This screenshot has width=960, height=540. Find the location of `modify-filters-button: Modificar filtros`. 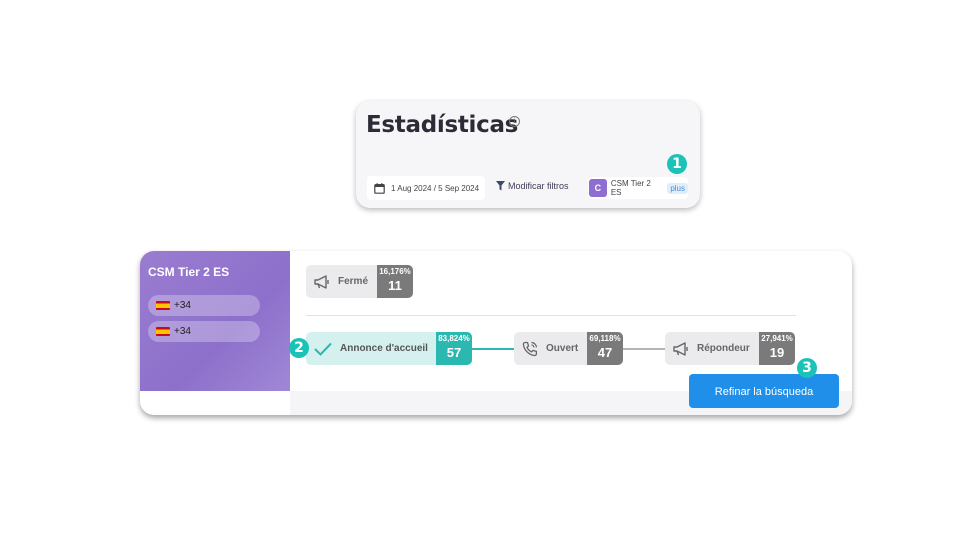

modify-filters-button: Modificar filtros is located at coordinates (532, 186).